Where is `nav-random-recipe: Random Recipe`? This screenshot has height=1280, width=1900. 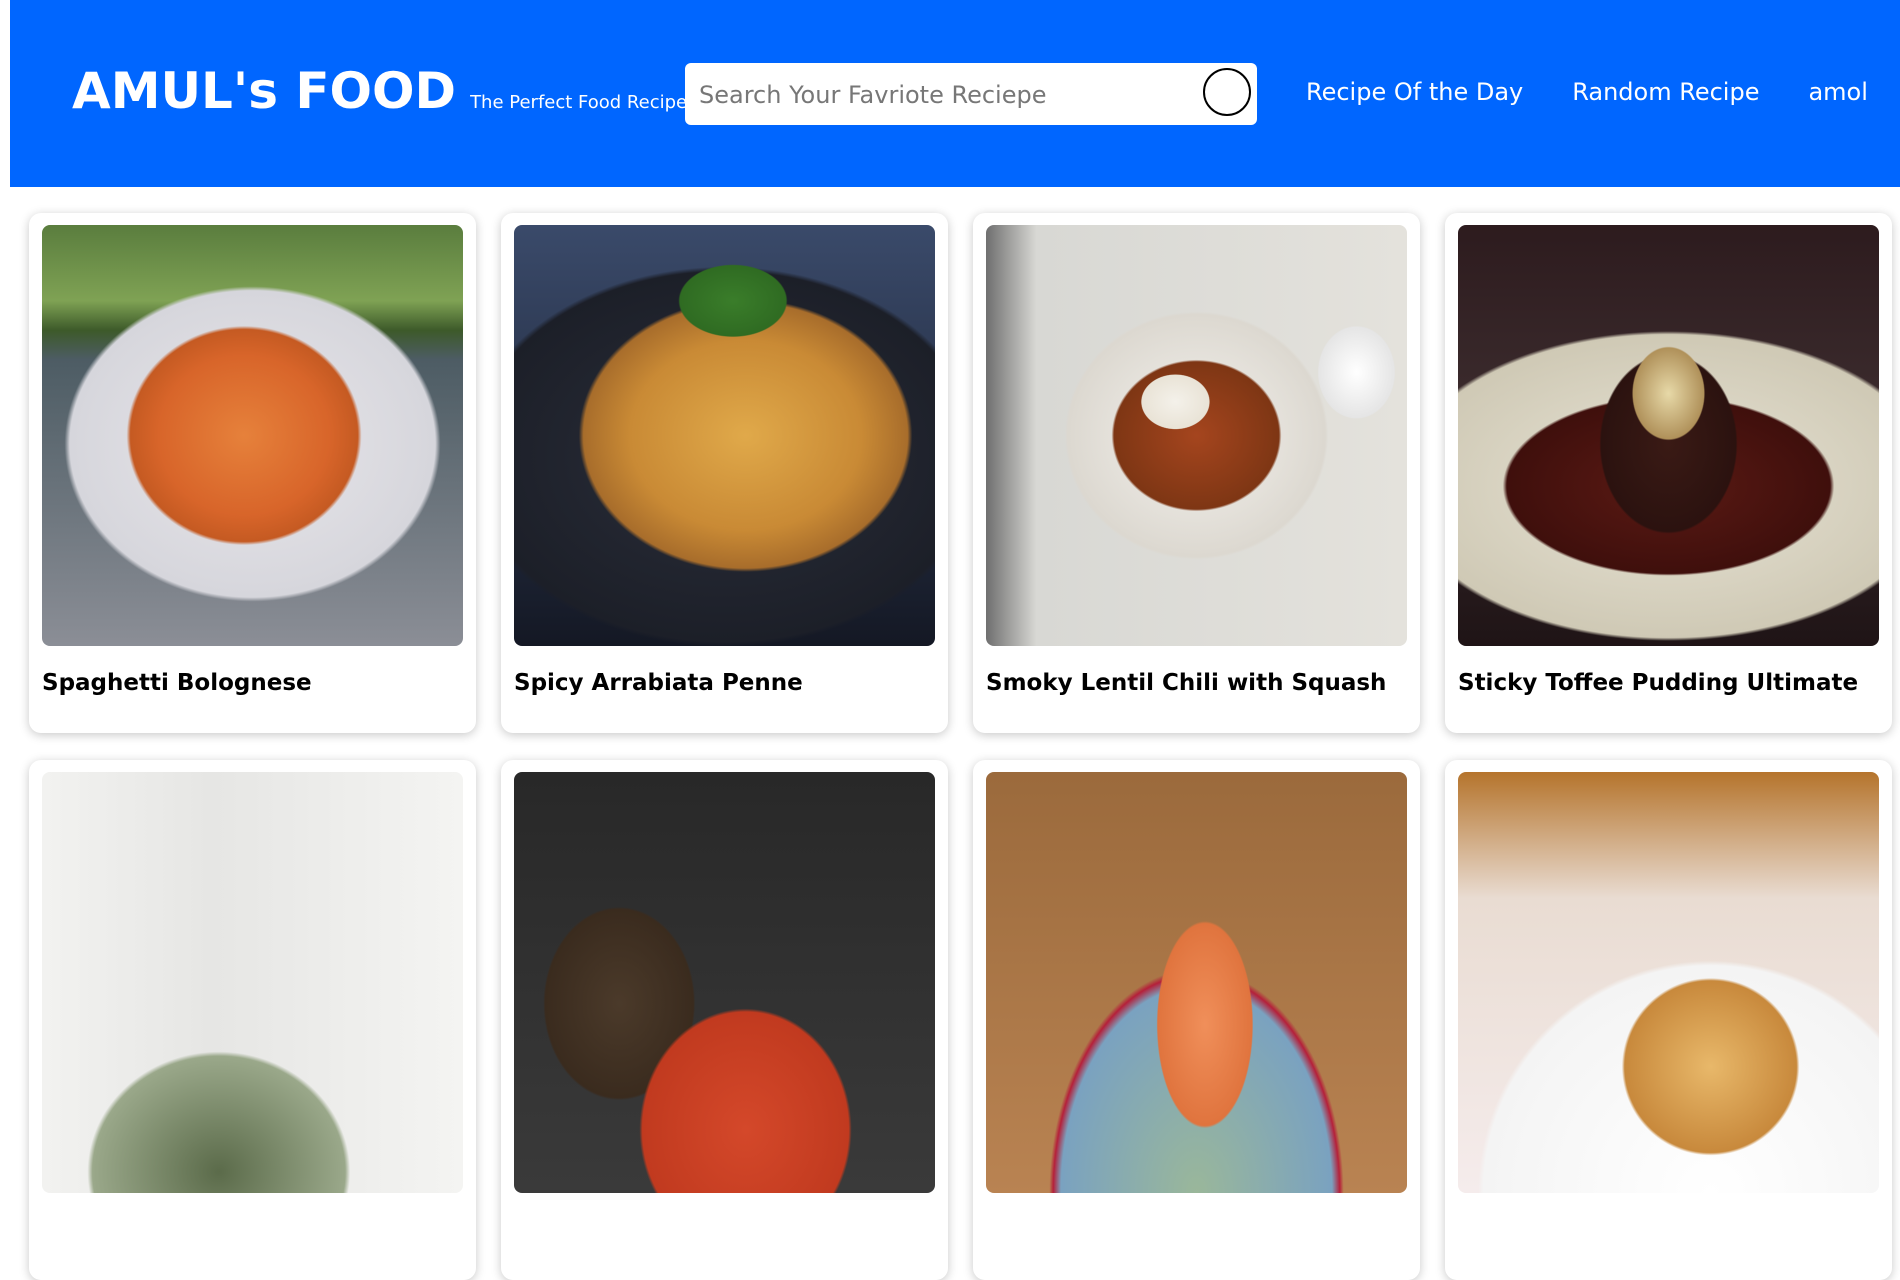 nav-random-recipe: Random Recipe is located at coordinates (1665, 92).